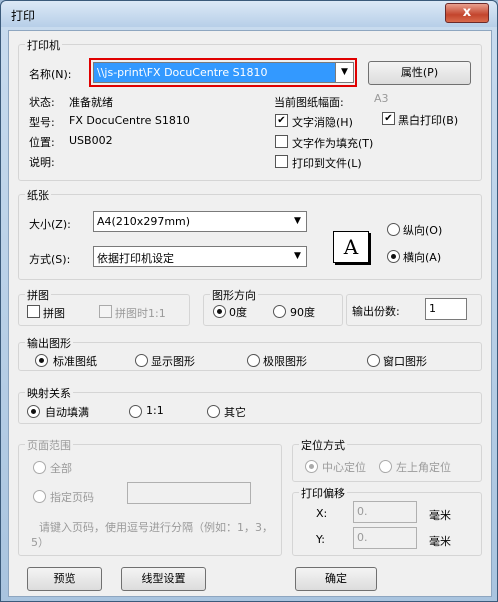 This screenshot has width=498, height=602. I want to click on current-paper-value: A3, so click(381, 98).